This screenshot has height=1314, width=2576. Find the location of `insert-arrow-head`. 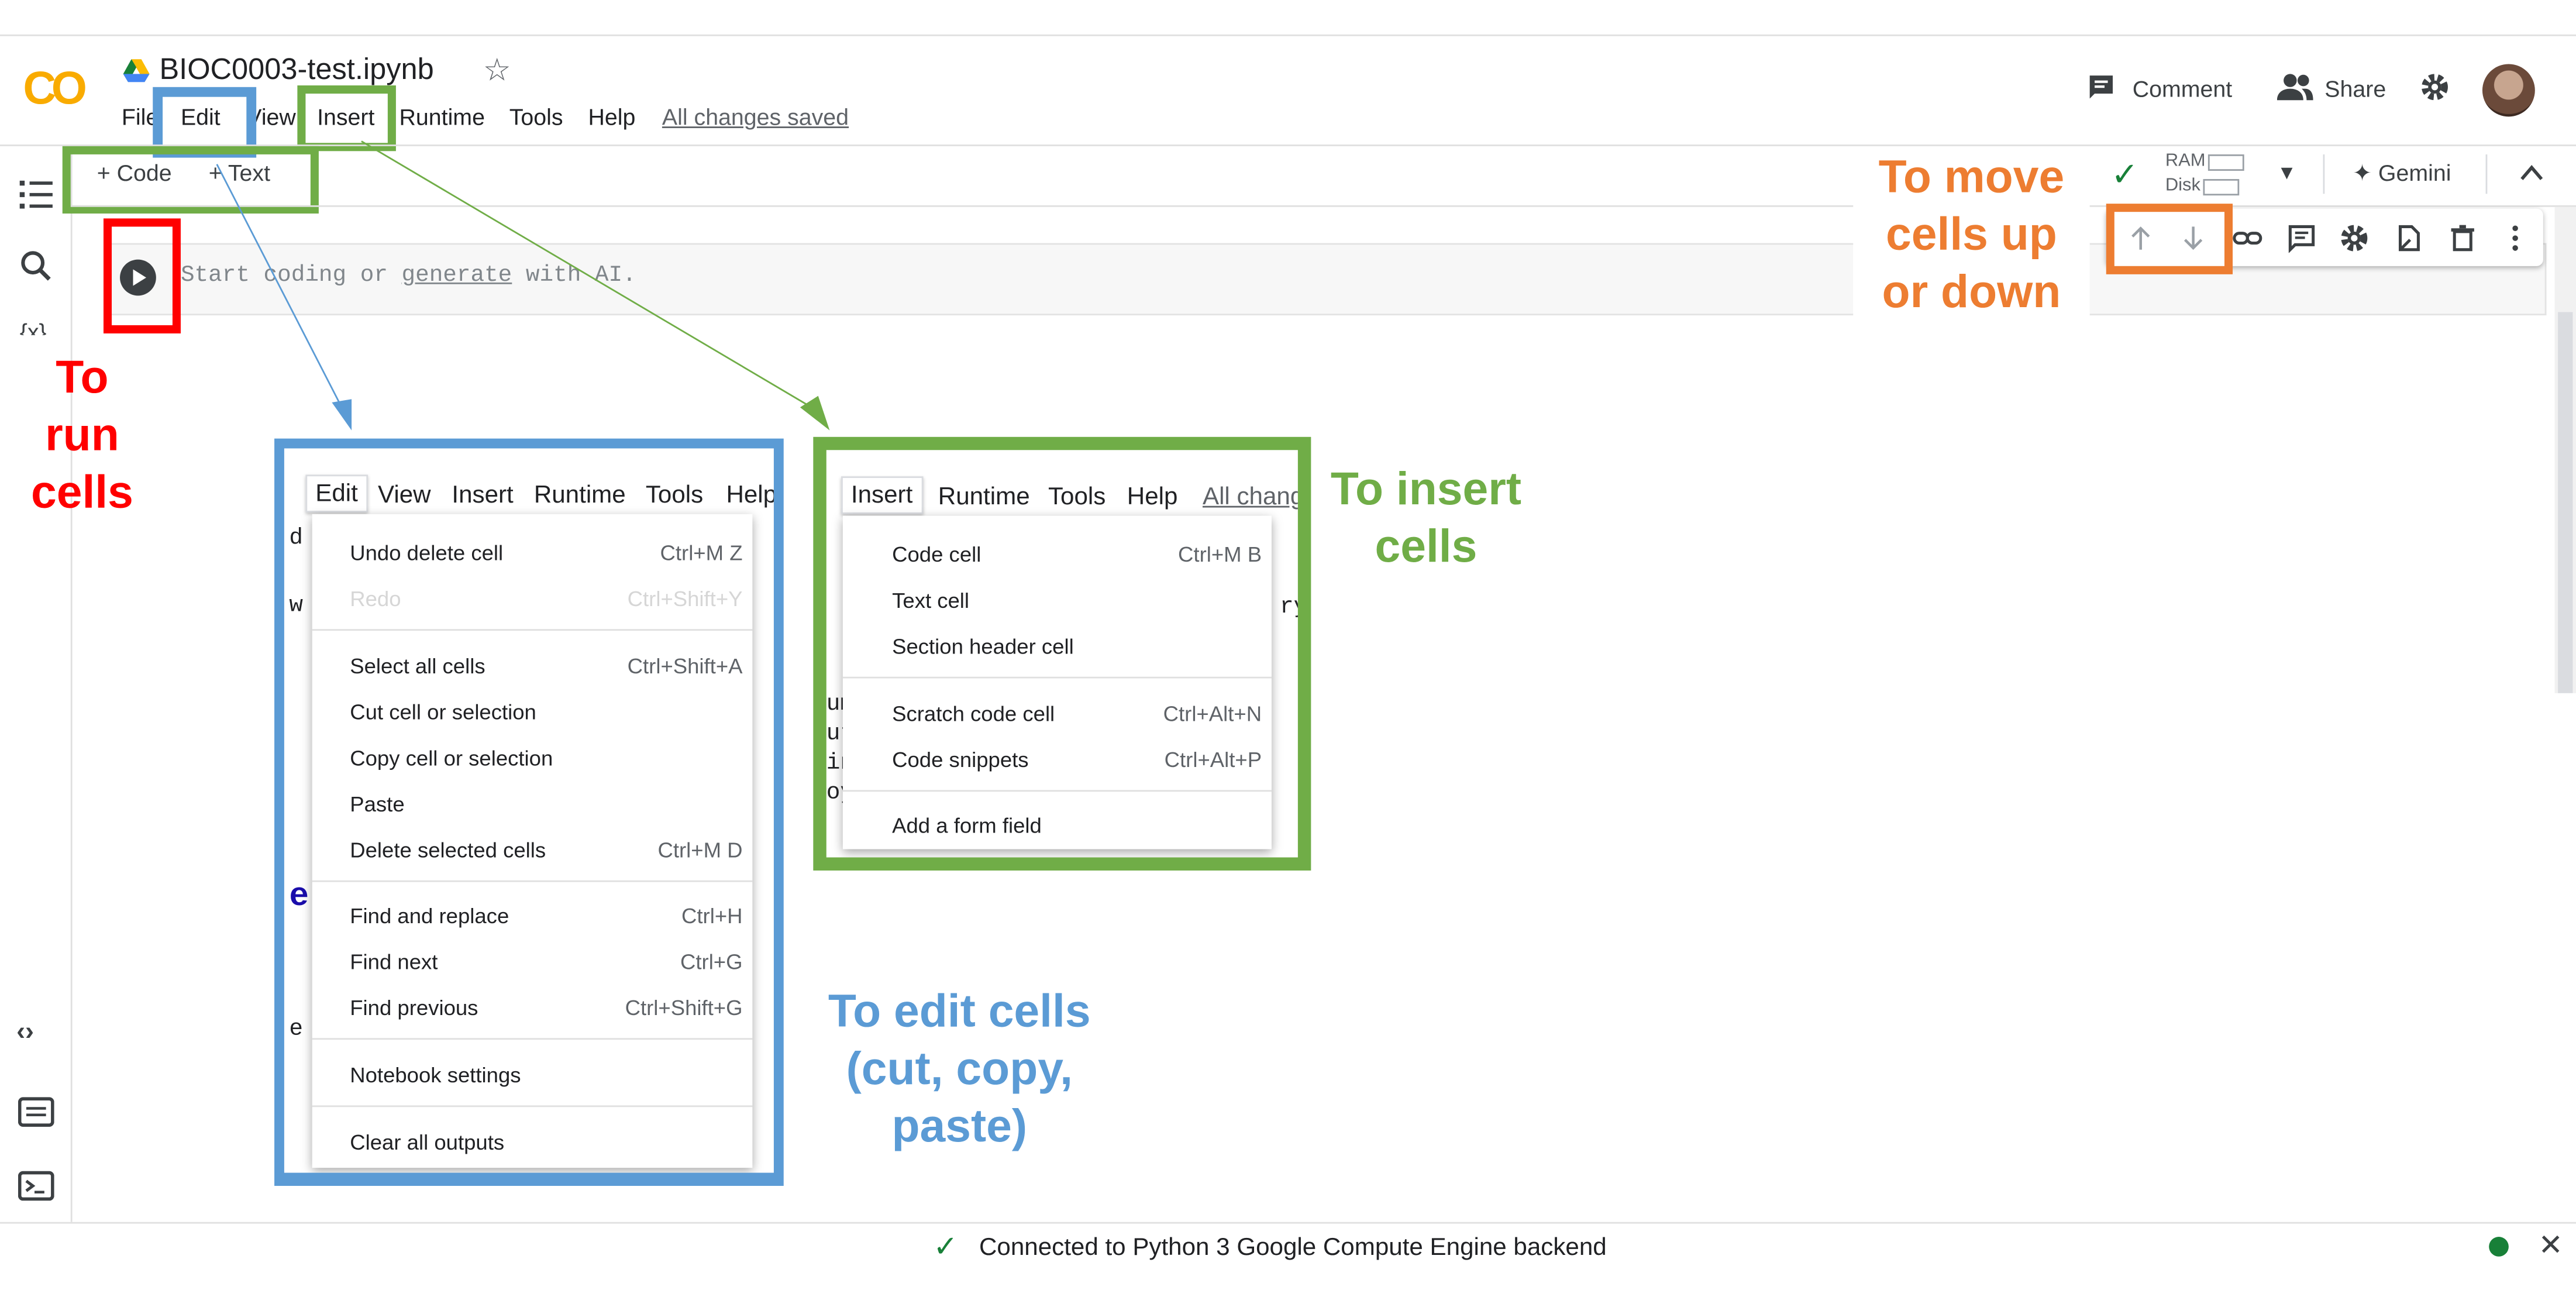

insert-arrow-head is located at coordinates (815, 413).